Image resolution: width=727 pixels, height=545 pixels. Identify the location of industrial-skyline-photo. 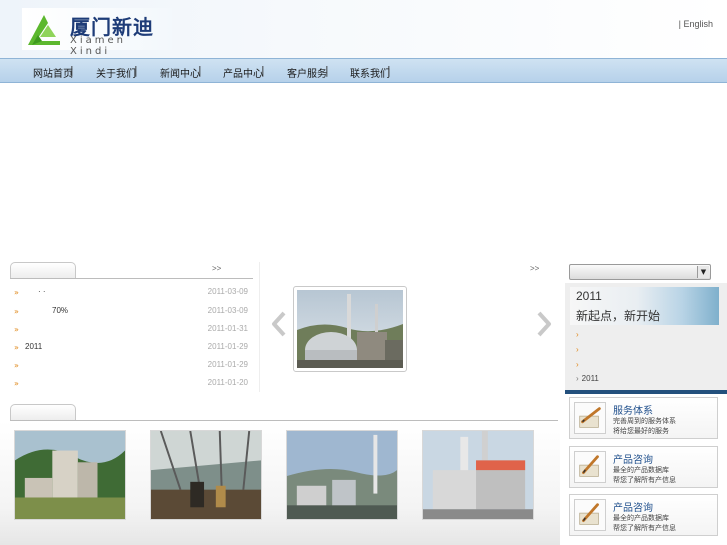
(342, 475).